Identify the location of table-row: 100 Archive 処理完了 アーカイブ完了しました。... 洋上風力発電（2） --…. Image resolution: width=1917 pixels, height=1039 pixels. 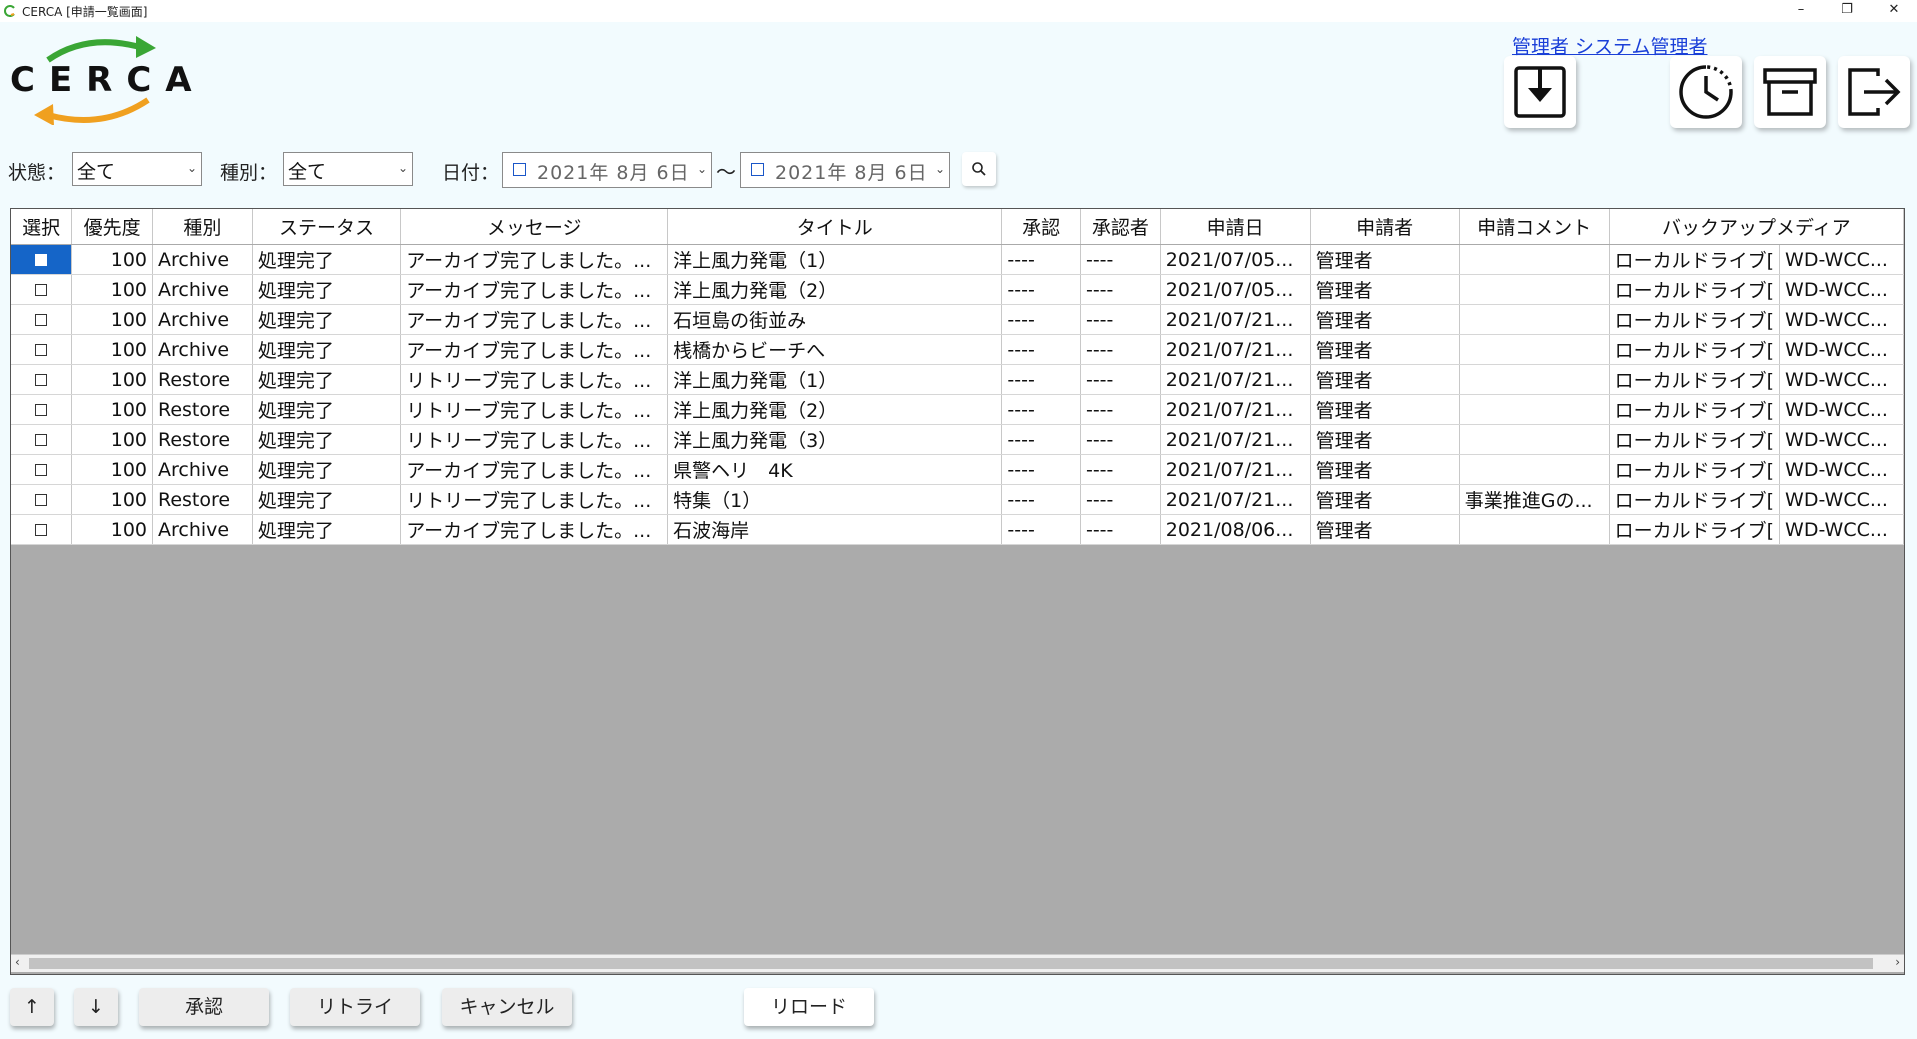
(957, 289).